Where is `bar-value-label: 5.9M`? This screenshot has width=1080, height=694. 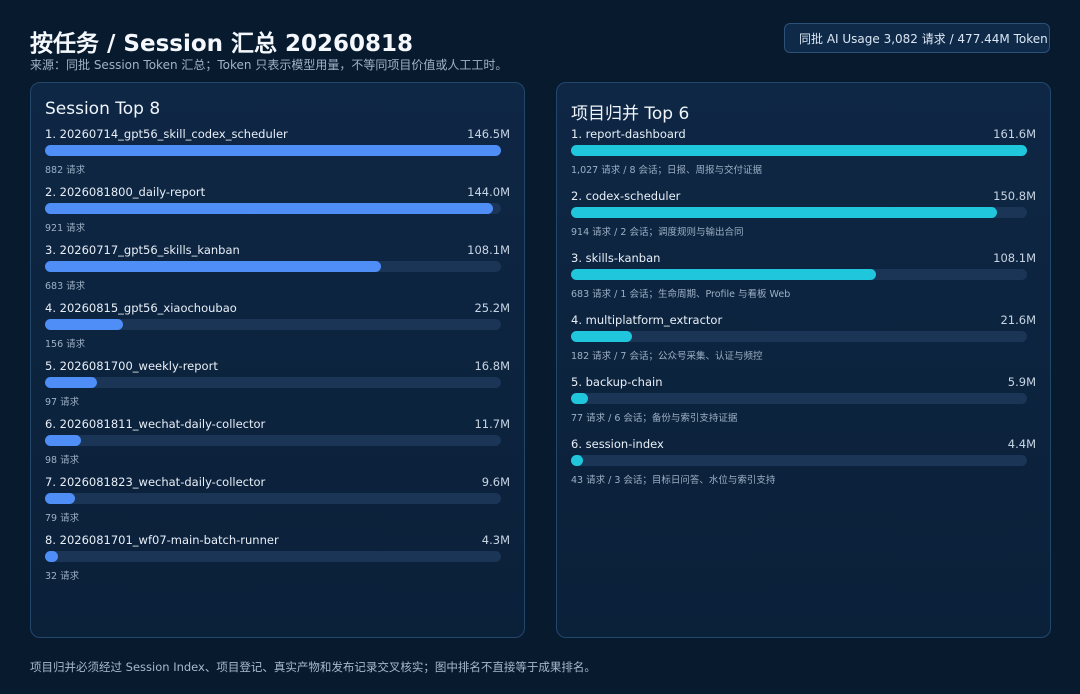 bar-value-label: 5.9M is located at coordinates (1021, 382).